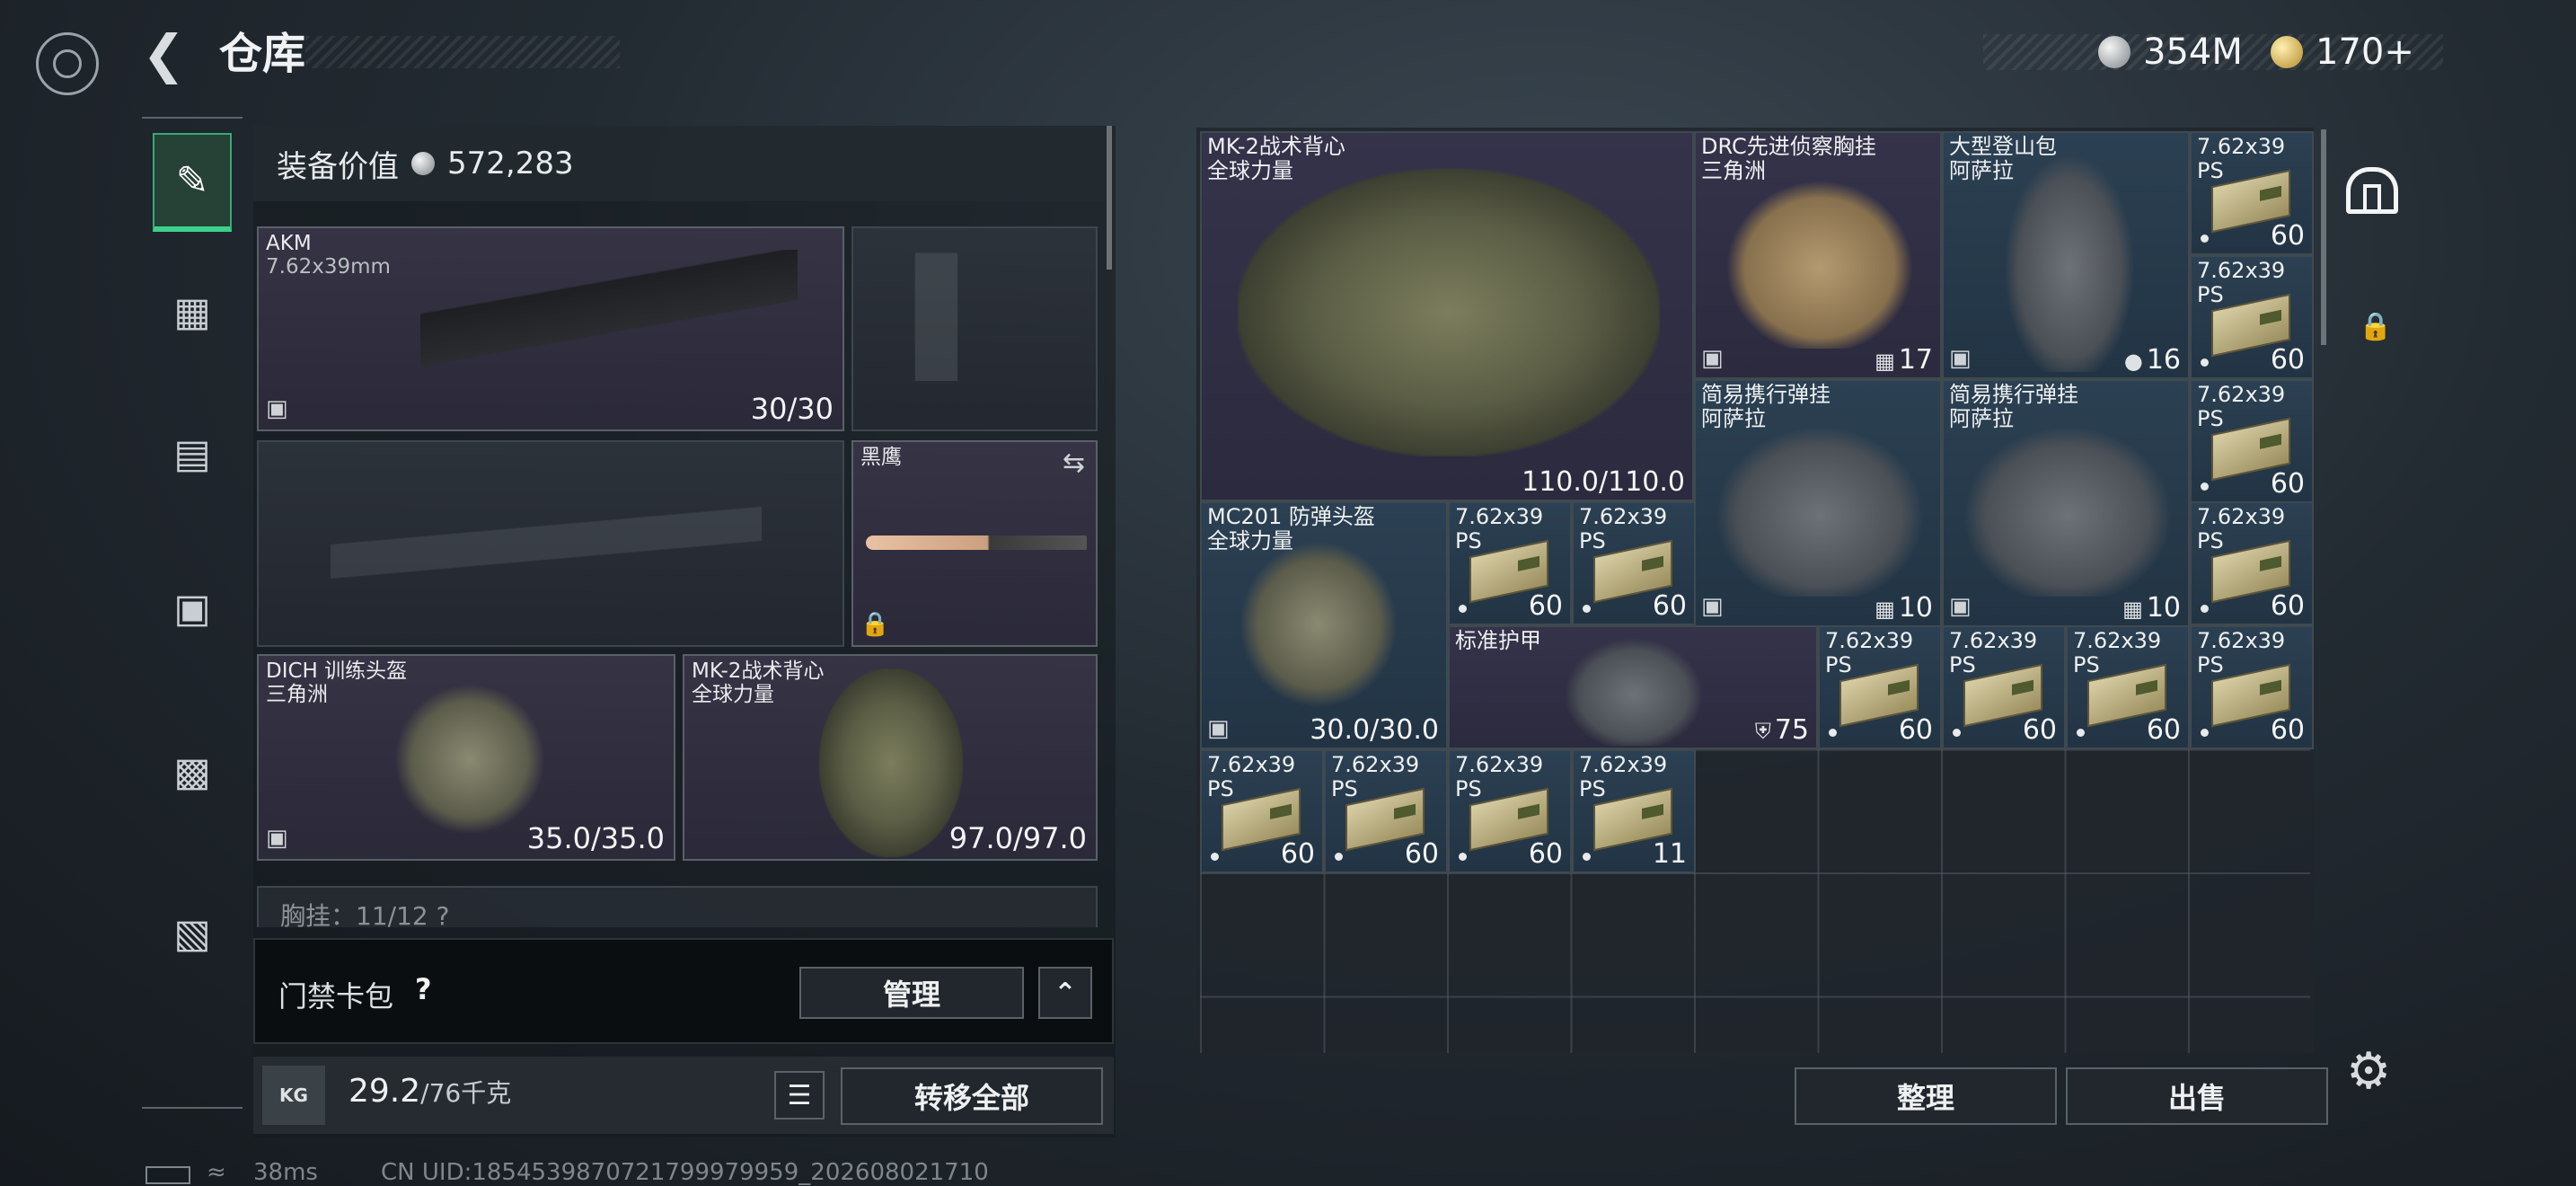  Describe the element at coordinates (1291, 528) in the screenshot. I see `item-name: MC201 防弹头盔 全球力量` at that location.